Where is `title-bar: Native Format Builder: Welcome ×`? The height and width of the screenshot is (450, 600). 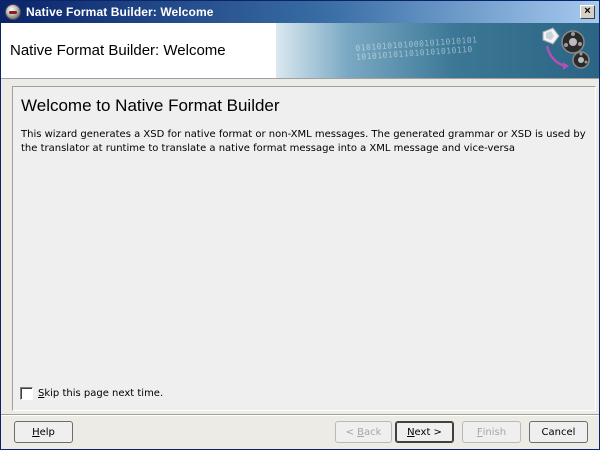 title-bar: Native Format Builder: Welcome × is located at coordinates (300, 12).